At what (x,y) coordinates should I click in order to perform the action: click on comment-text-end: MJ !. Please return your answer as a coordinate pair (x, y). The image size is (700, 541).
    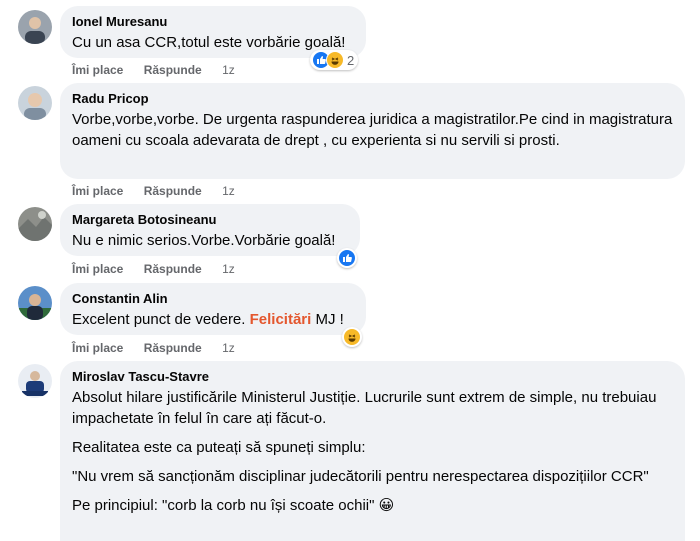
    Looking at the image, I should click on (327, 319).